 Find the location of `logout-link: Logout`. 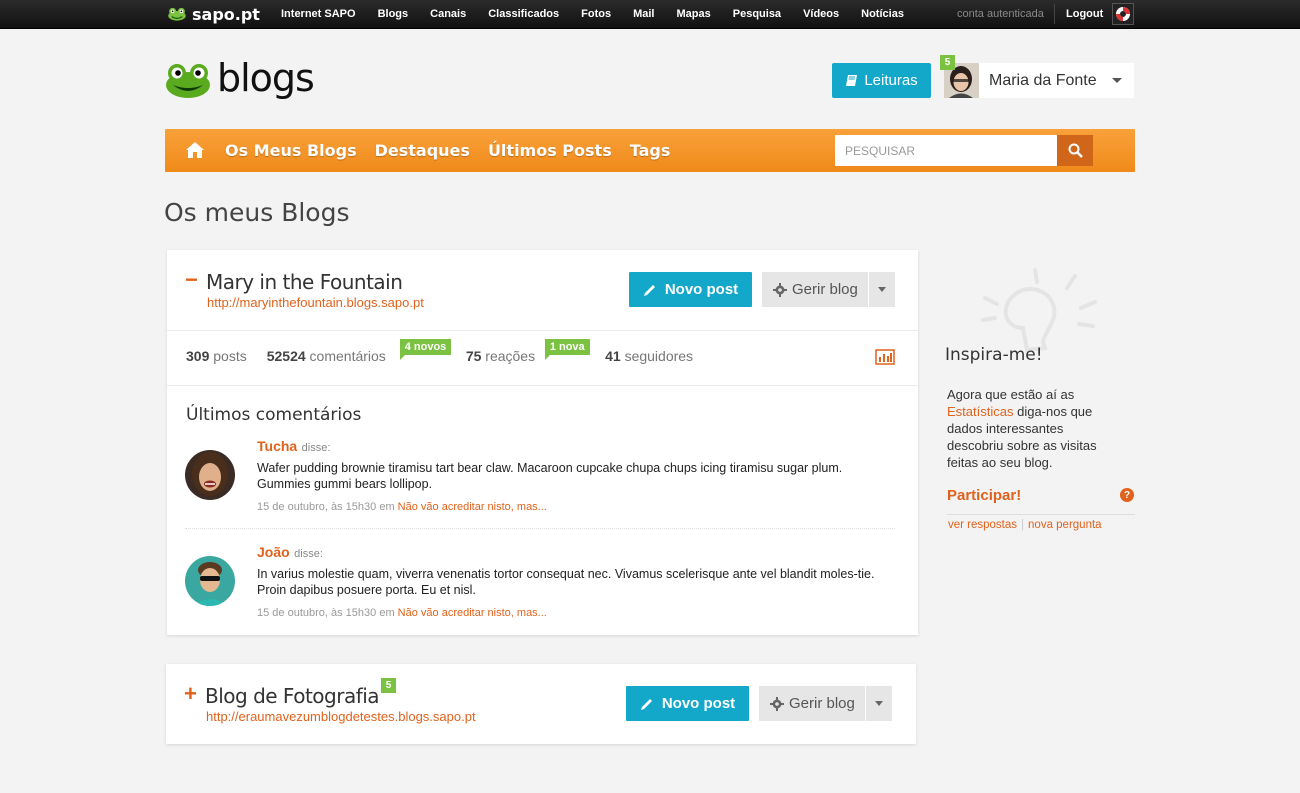

logout-link: Logout is located at coordinates (1084, 14).